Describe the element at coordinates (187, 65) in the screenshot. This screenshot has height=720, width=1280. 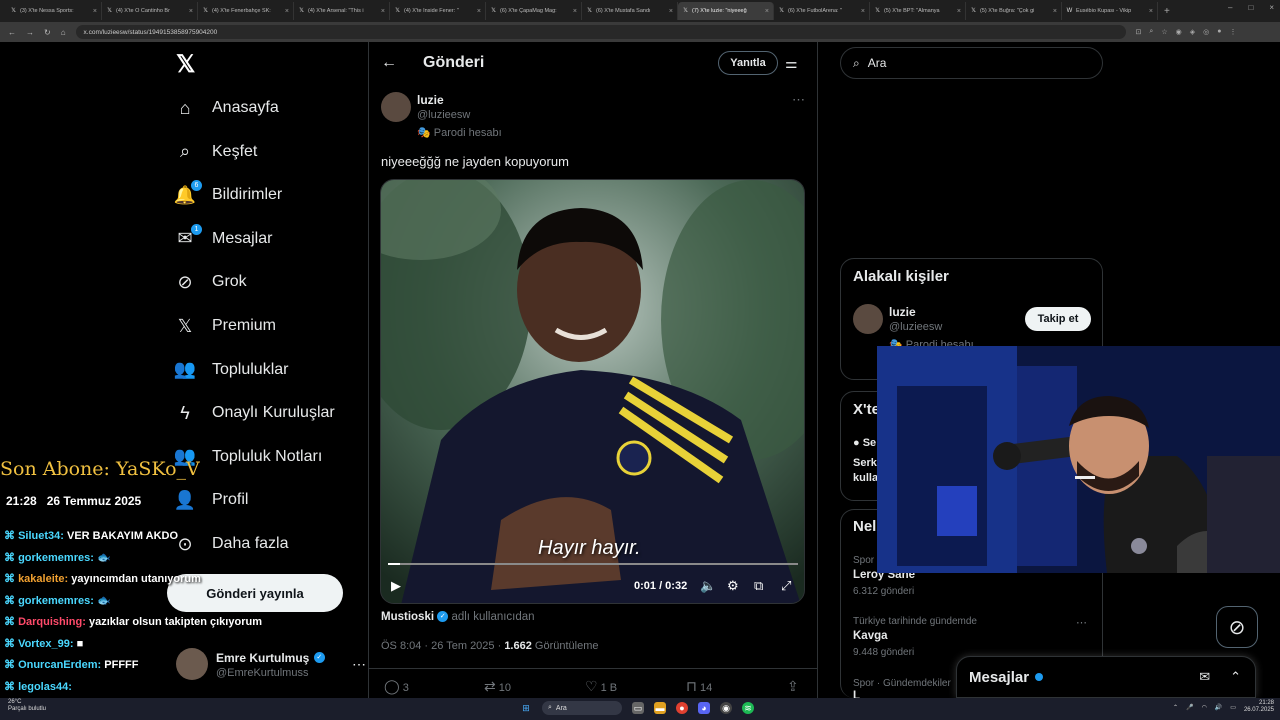
I see `x-logo-icon: 𝕏` at that location.